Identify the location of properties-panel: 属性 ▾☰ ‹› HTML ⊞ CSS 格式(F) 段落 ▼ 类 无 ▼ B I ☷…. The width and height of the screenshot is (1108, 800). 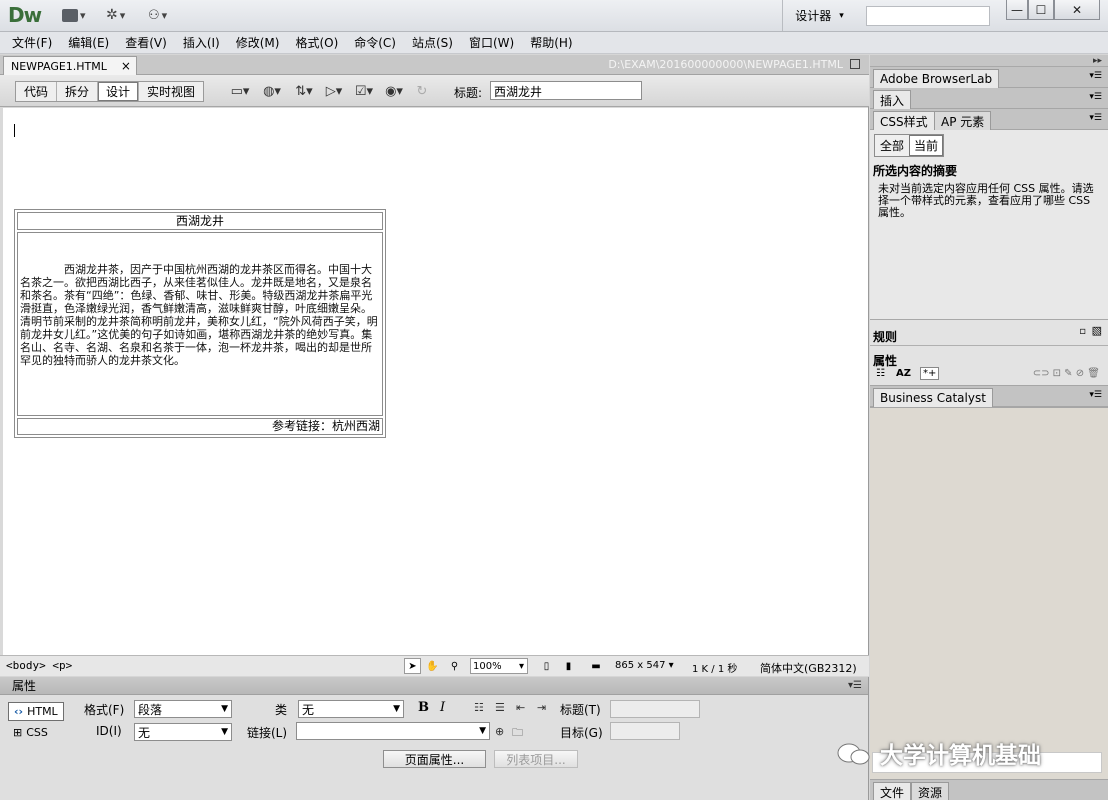
(434, 738).